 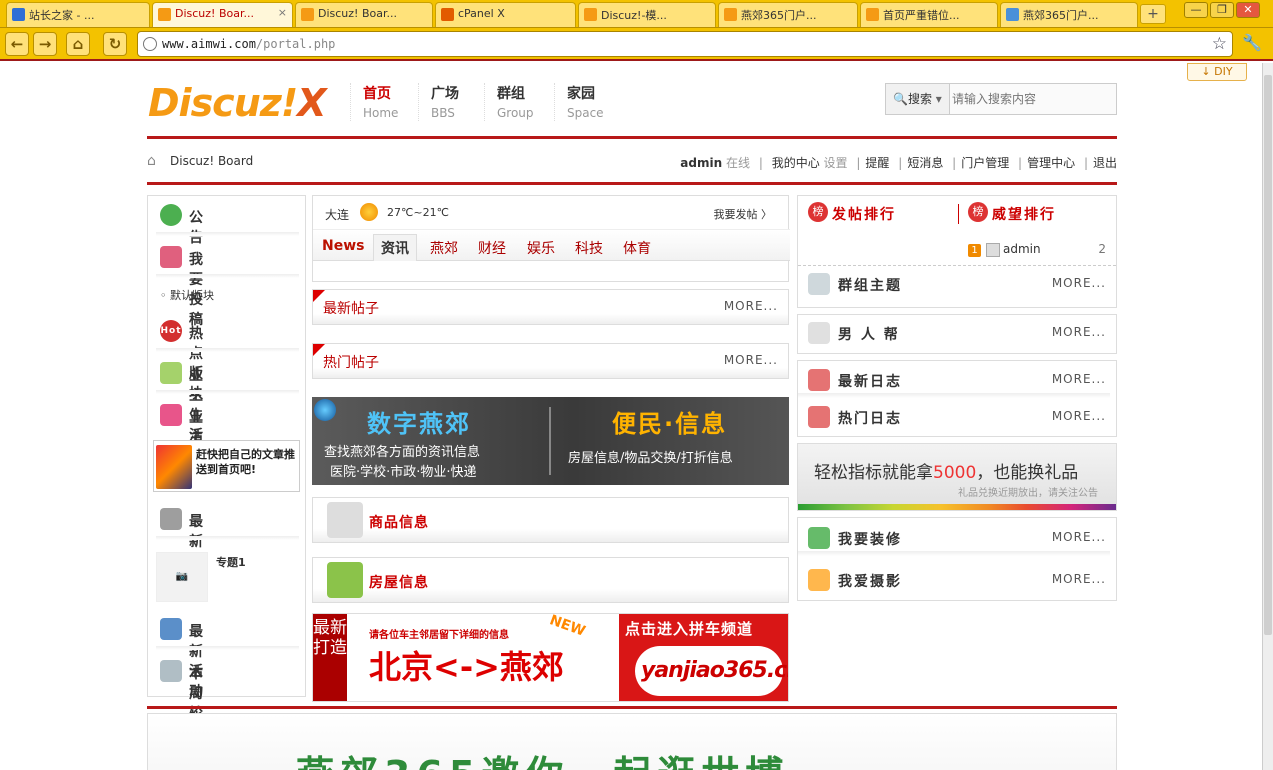 I want to click on my-center-link: 我的中心, so click(x=796, y=163).